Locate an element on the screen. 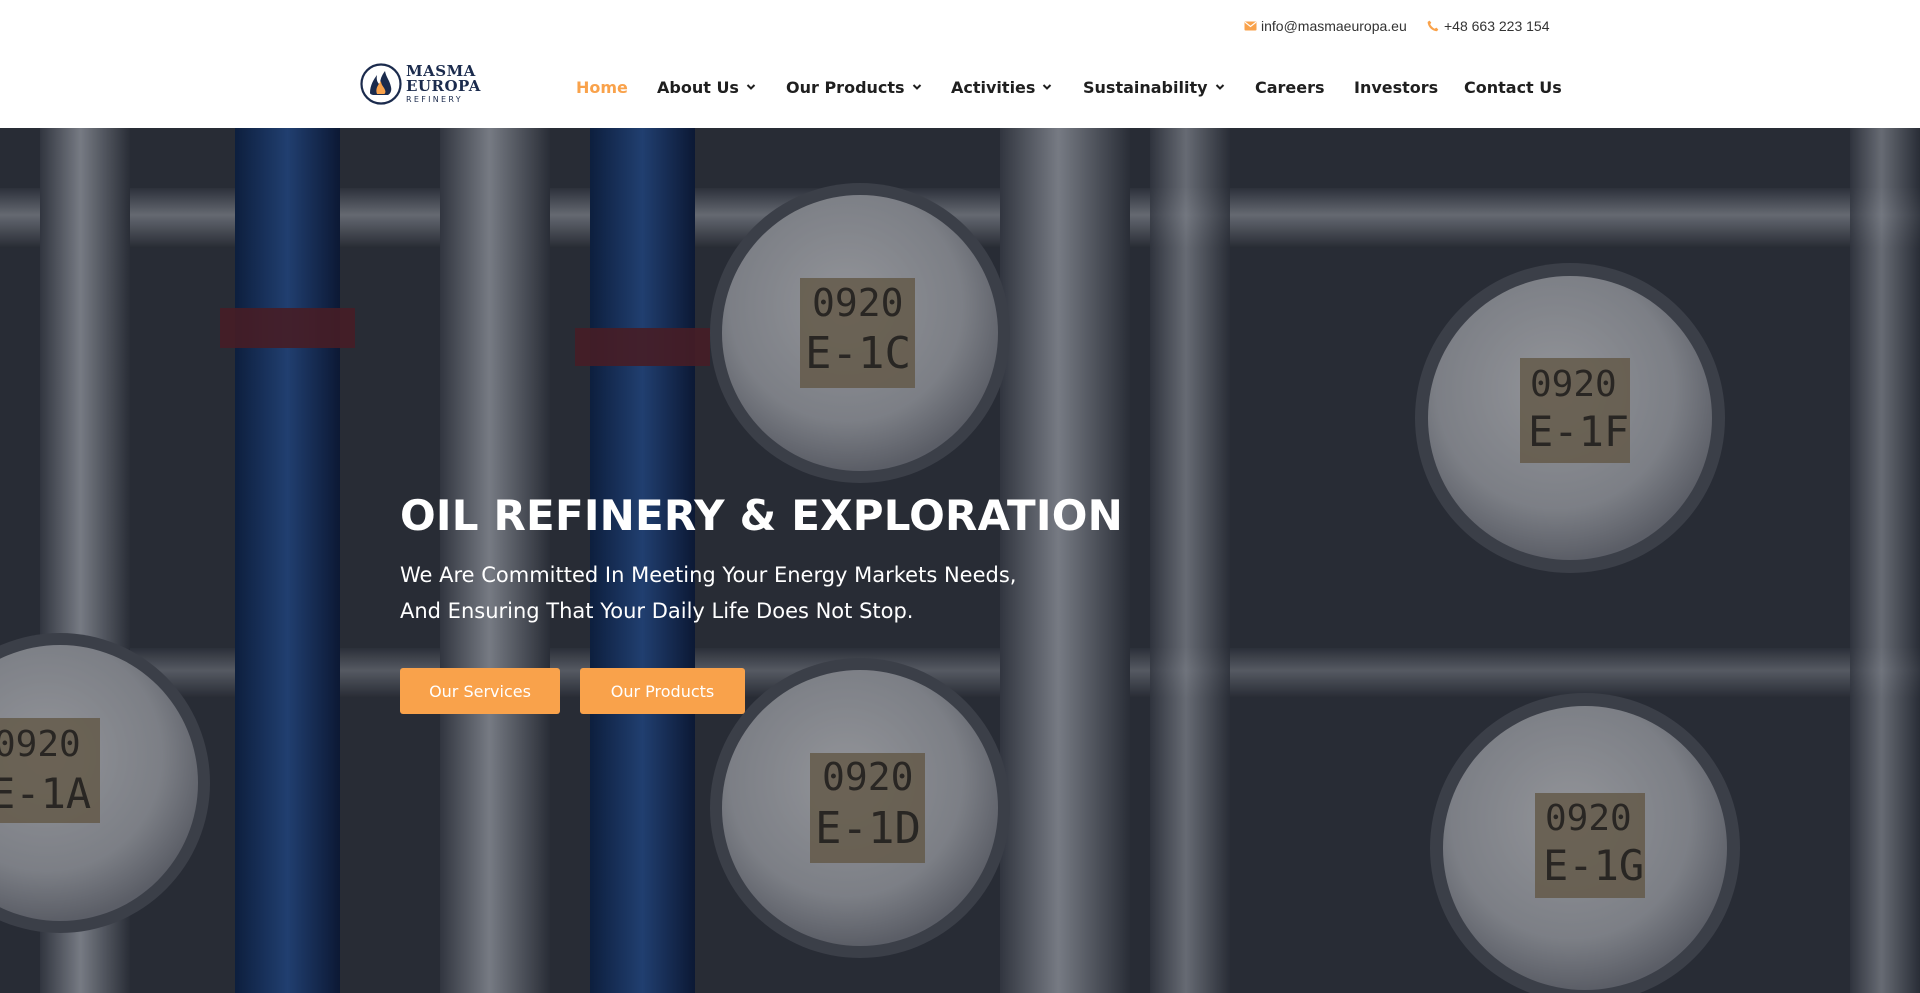 This screenshot has width=1920, height=993. phone-icon is located at coordinates (1433, 26).